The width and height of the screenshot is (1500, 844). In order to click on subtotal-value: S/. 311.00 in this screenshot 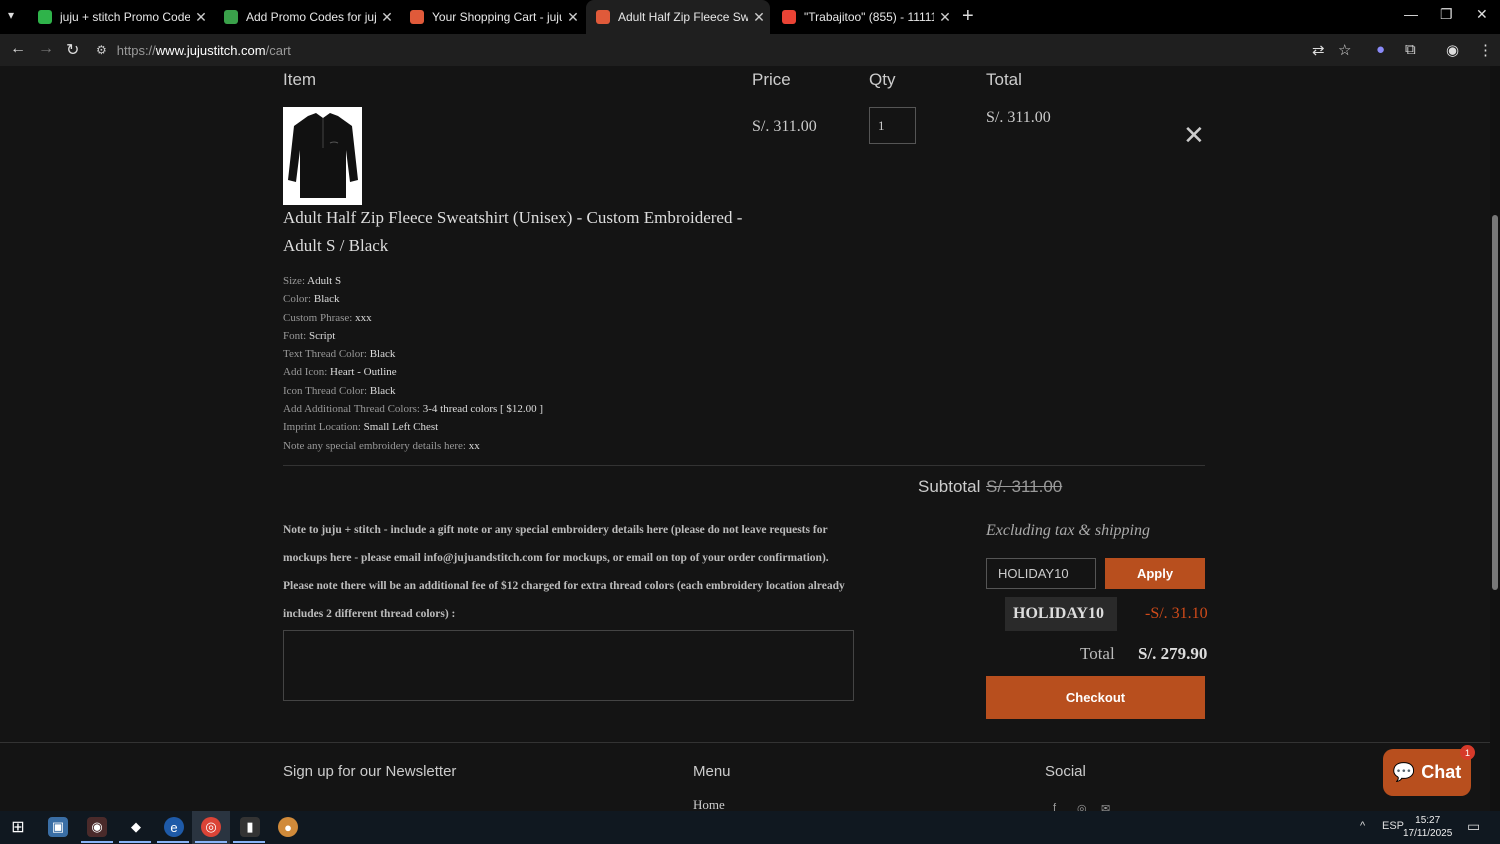, I will do `click(1024, 486)`.